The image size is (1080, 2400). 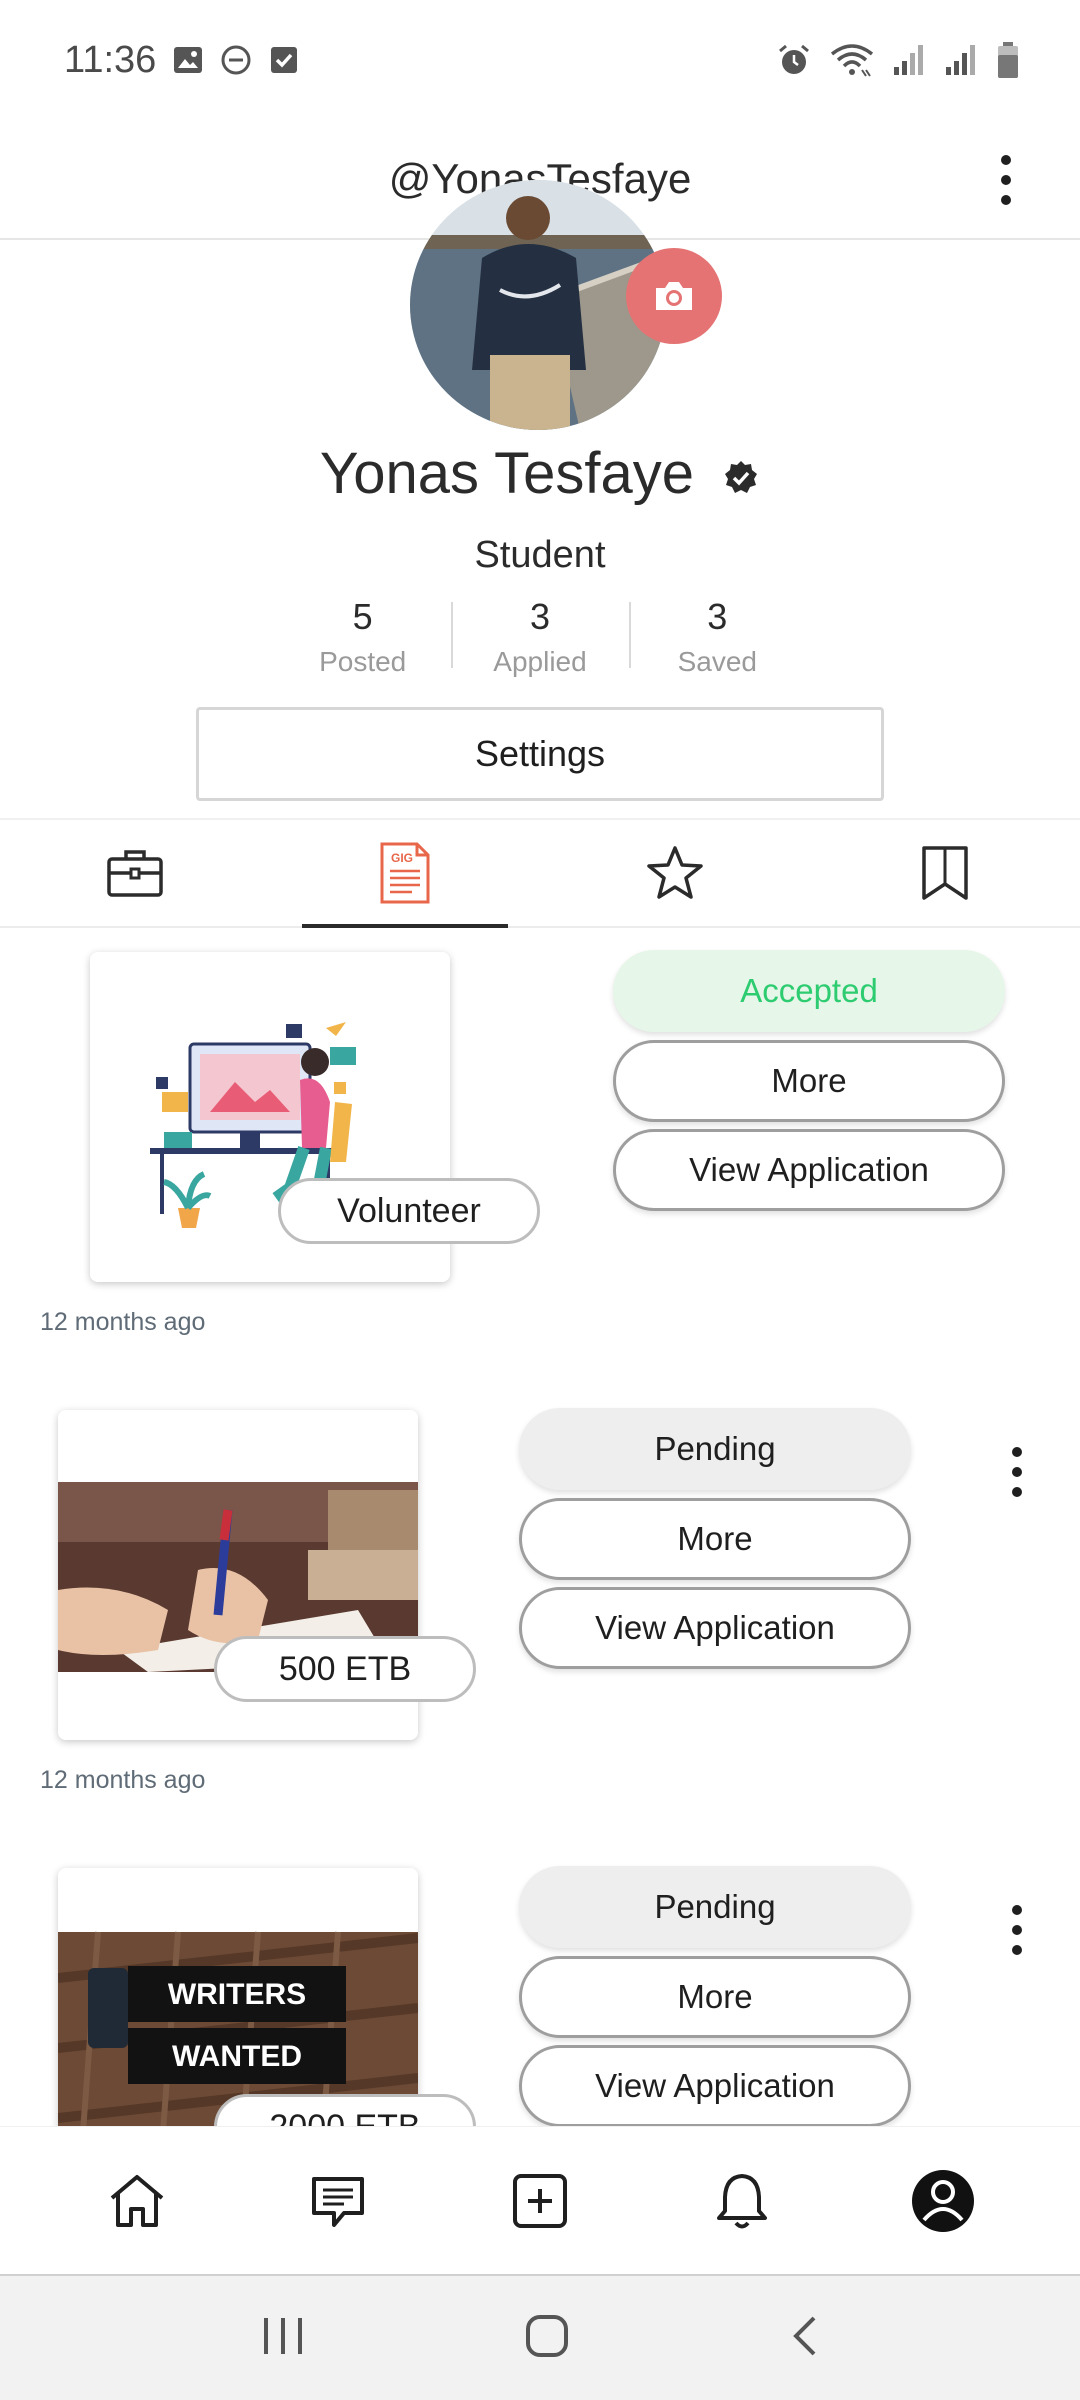 What do you see at coordinates (717, 642) in the screenshot?
I see `stat-saved: 3 Saved` at bounding box center [717, 642].